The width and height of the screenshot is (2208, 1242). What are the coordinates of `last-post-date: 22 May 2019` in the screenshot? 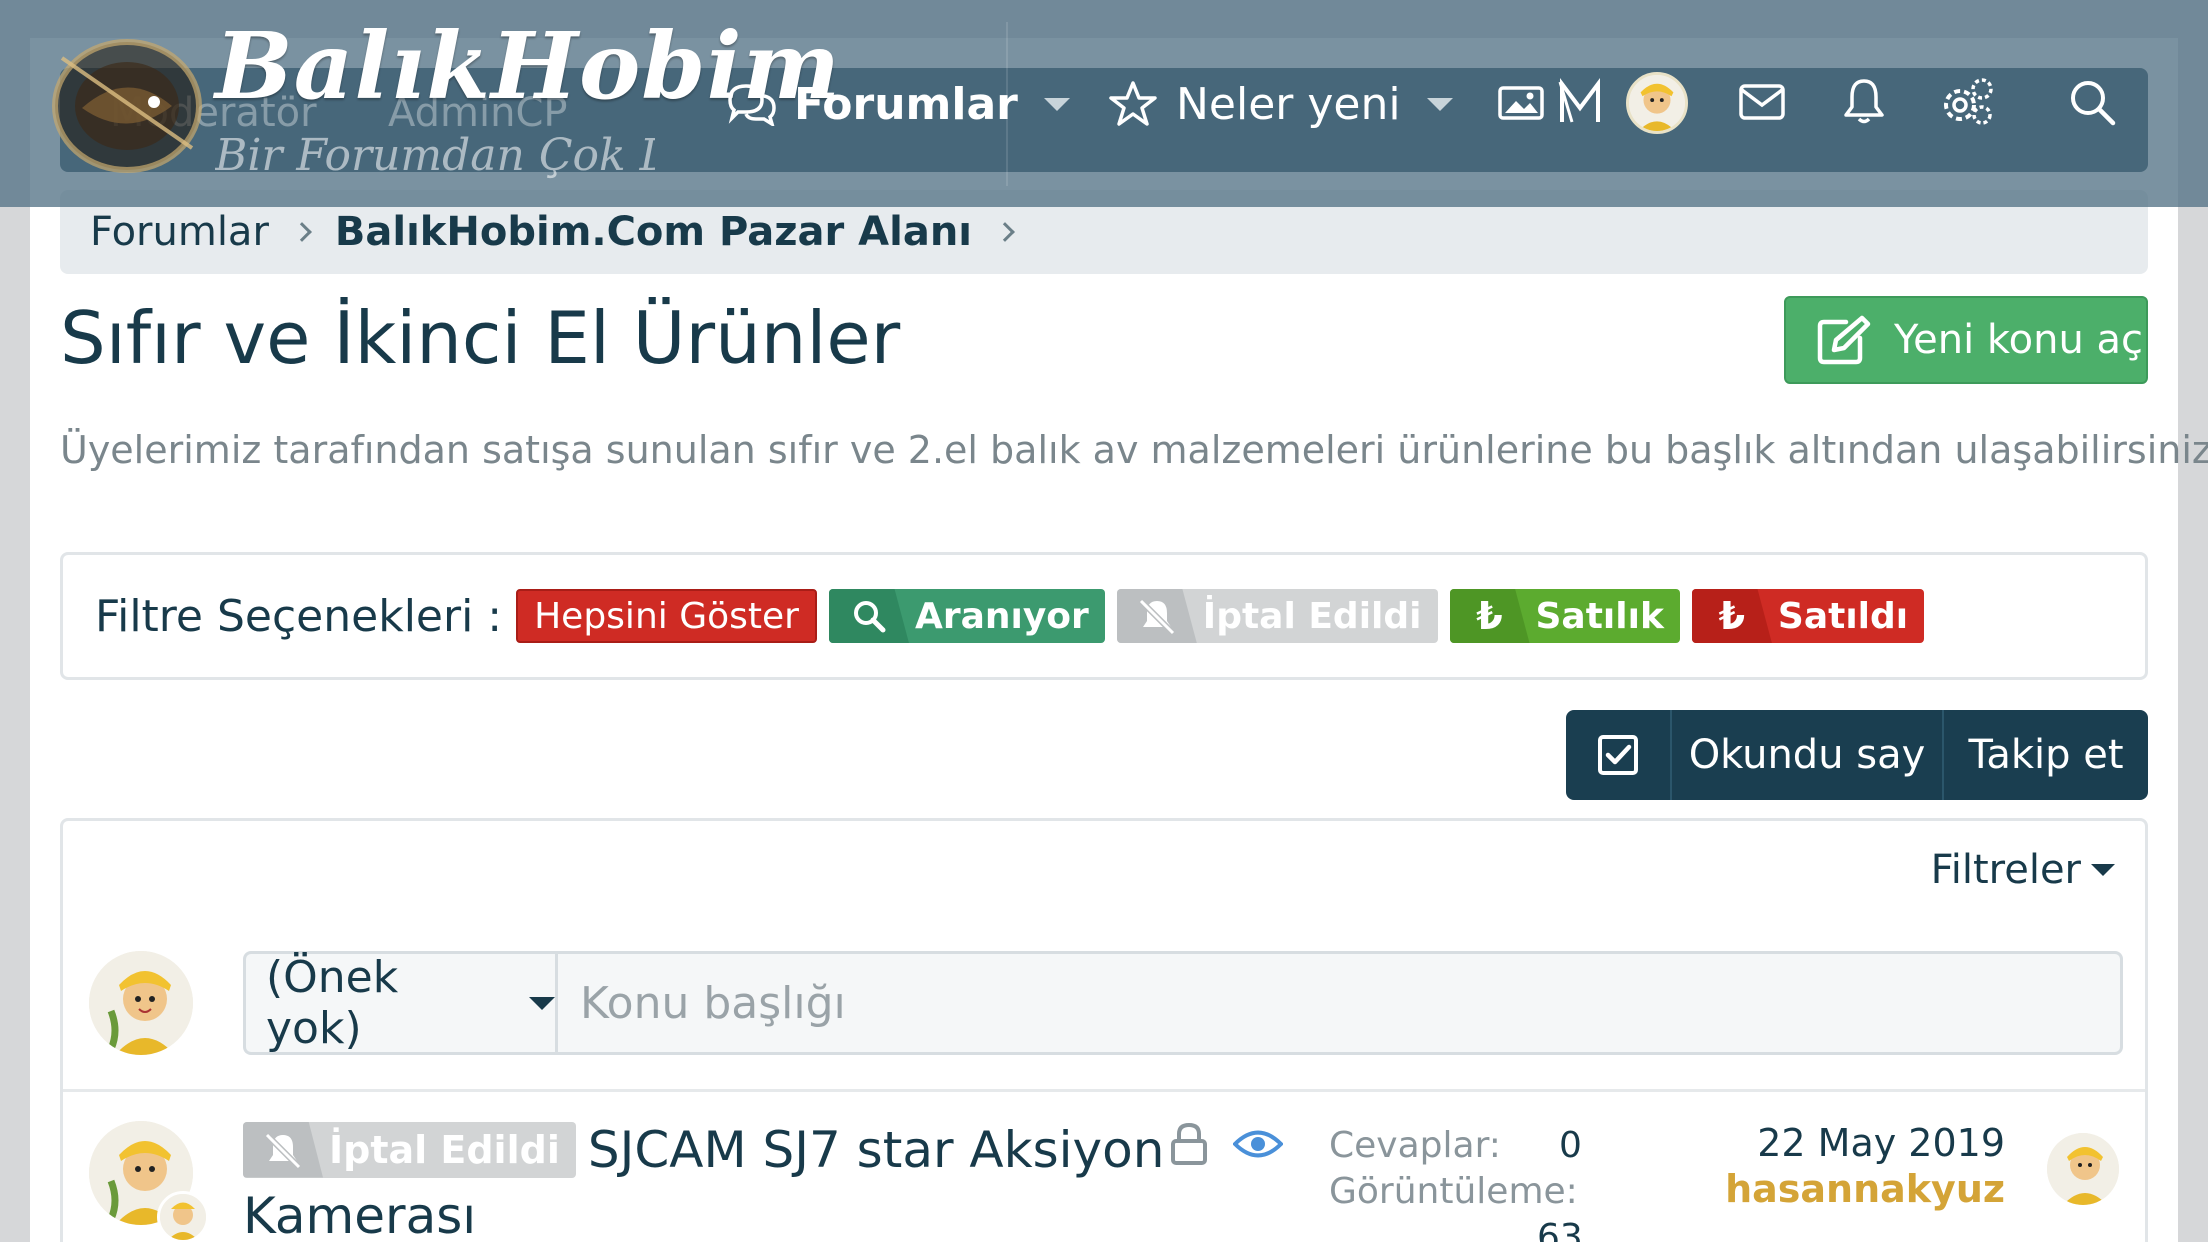 It's located at (1881, 1143).